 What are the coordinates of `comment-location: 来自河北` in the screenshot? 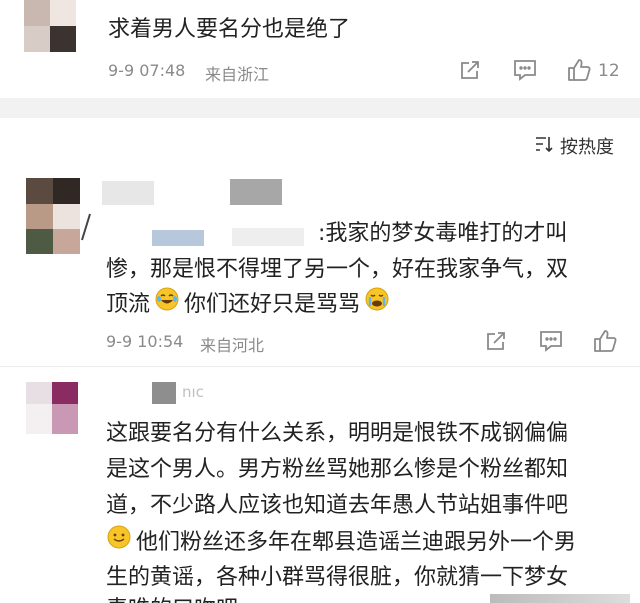 It's located at (232, 345).